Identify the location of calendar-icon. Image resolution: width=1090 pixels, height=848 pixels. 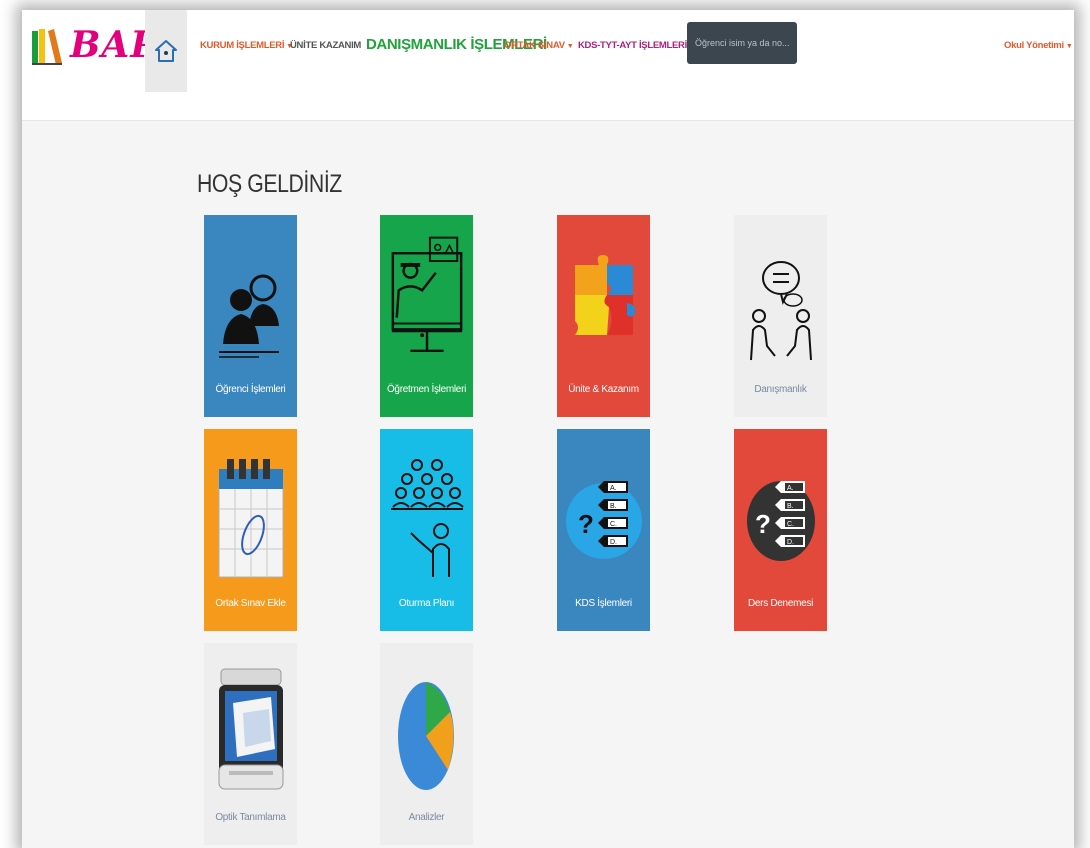
(250, 518).